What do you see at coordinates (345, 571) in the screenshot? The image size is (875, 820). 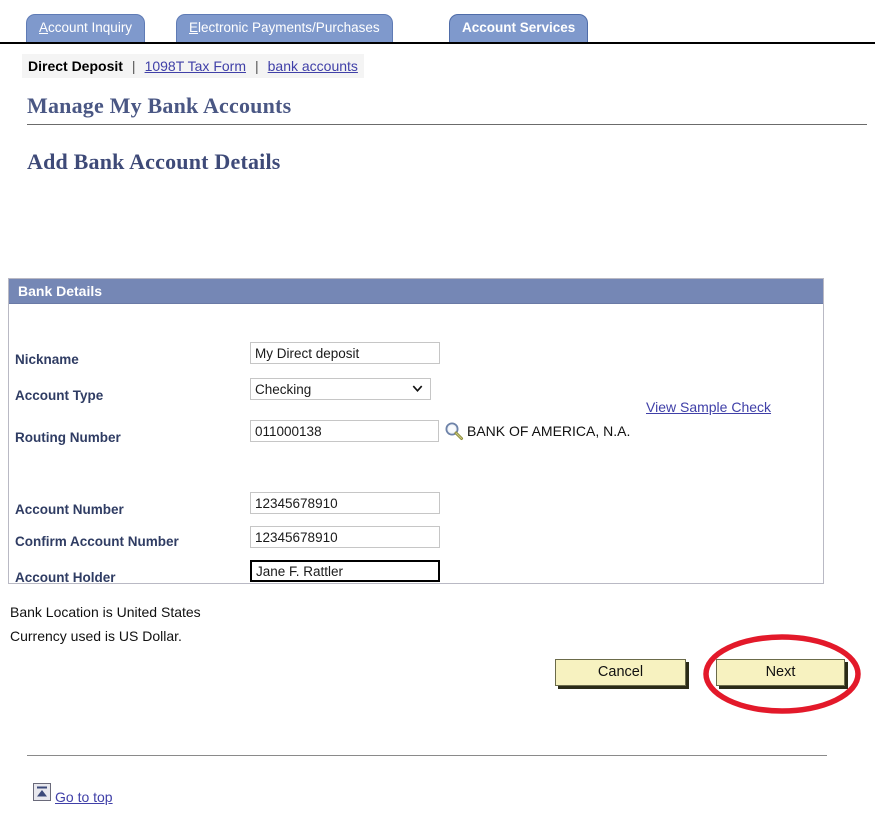 I see `account-holder-input` at bounding box center [345, 571].